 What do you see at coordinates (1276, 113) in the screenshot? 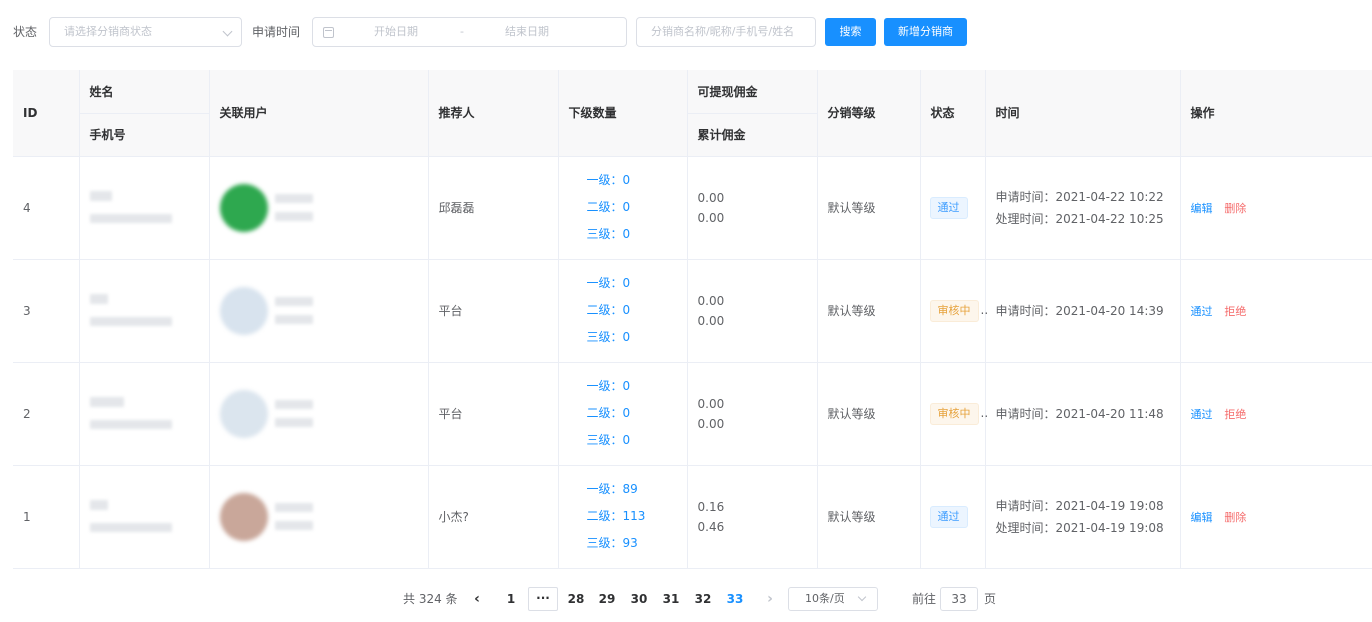
I see `header-actions: 操作` at bounding box center [1276, 113].